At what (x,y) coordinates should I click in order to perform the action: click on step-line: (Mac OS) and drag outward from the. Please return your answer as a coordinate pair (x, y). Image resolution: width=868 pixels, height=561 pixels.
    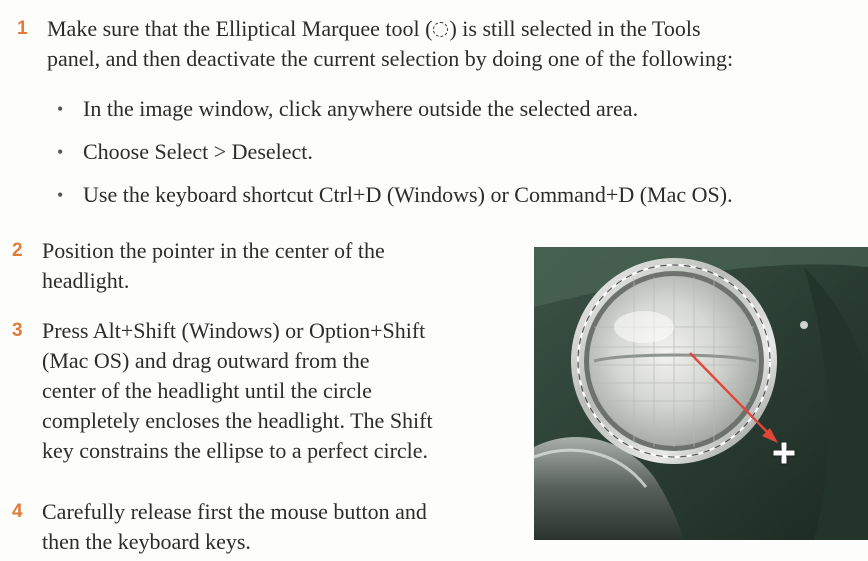
    Looking at the image, I should click on (206, 360).